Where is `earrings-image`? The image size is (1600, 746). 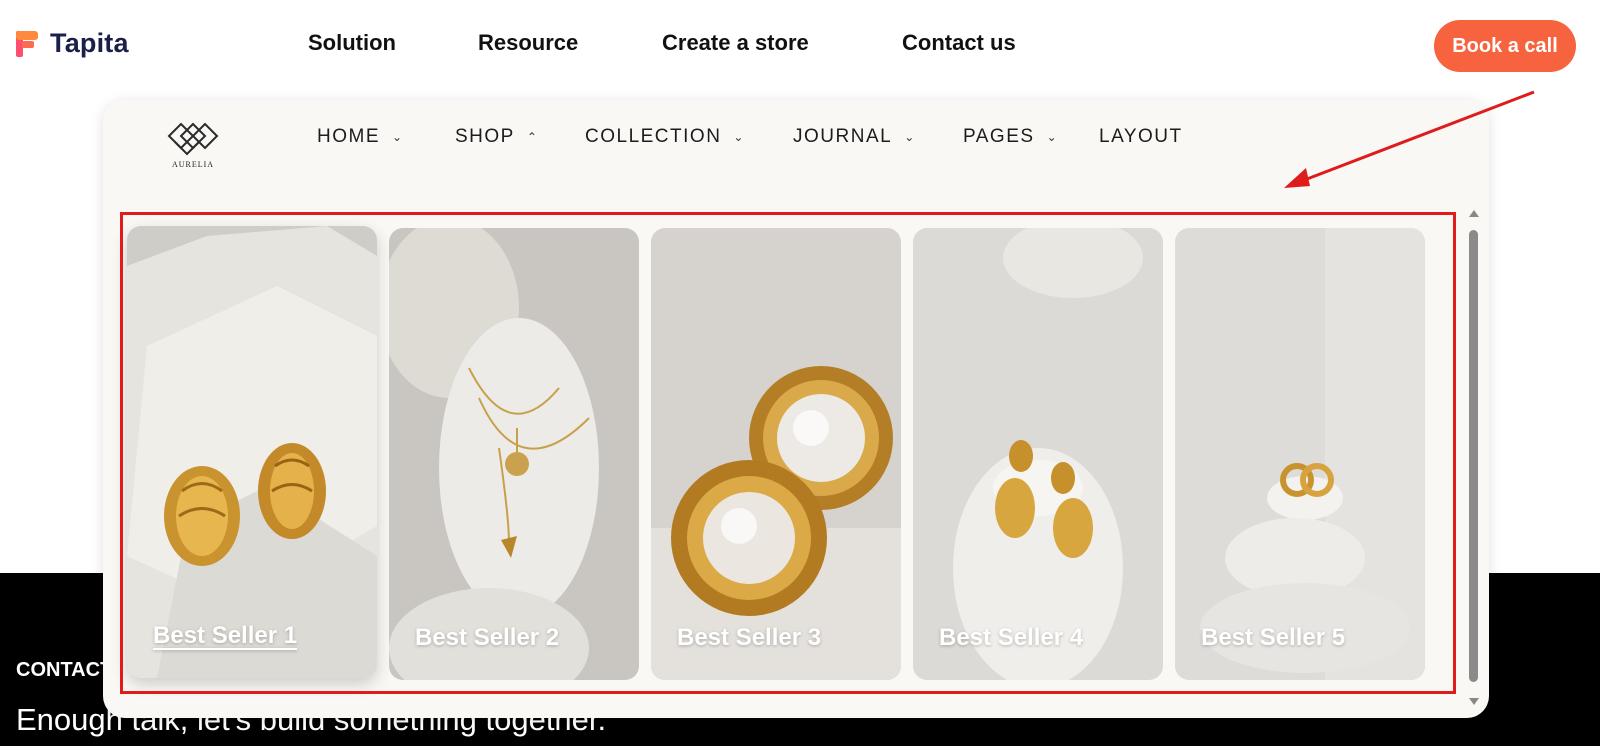
earrings-image is located at coordinates (252, 452).